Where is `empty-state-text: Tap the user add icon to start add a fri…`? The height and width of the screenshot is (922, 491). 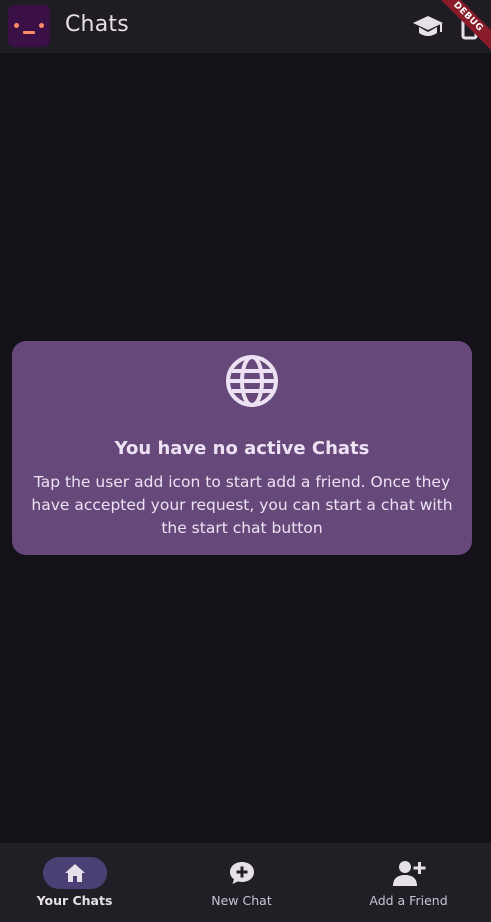
empty-state-text: Tap the user add icon to start add a fri… is located at coordinates (242, 505).